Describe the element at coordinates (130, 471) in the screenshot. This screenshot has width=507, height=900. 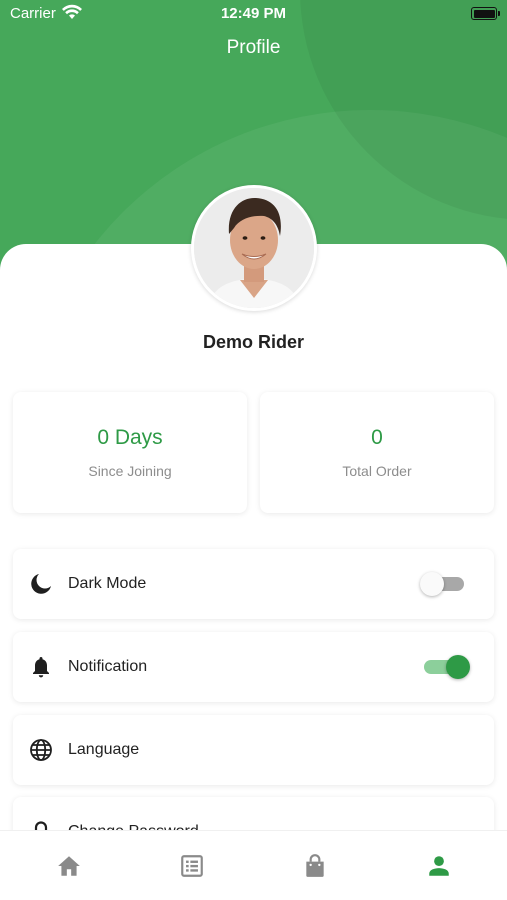
I see `stat-label: Since Joining` at that location.